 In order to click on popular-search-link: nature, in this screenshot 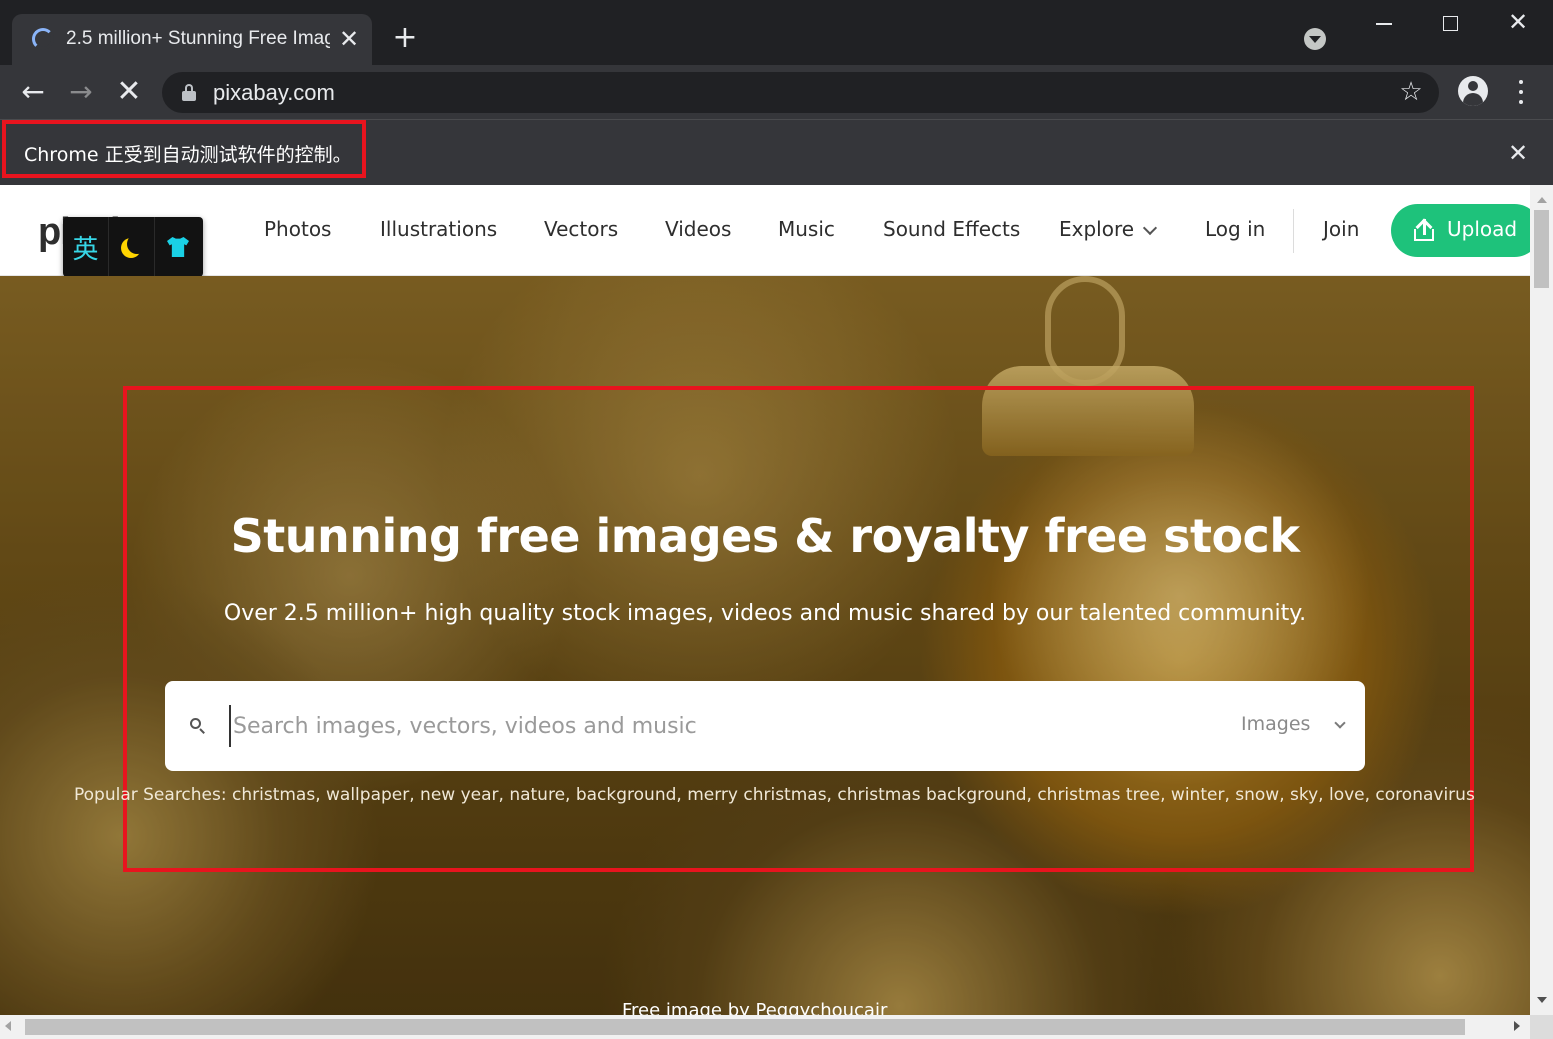, I will do `click(537, 795)`.